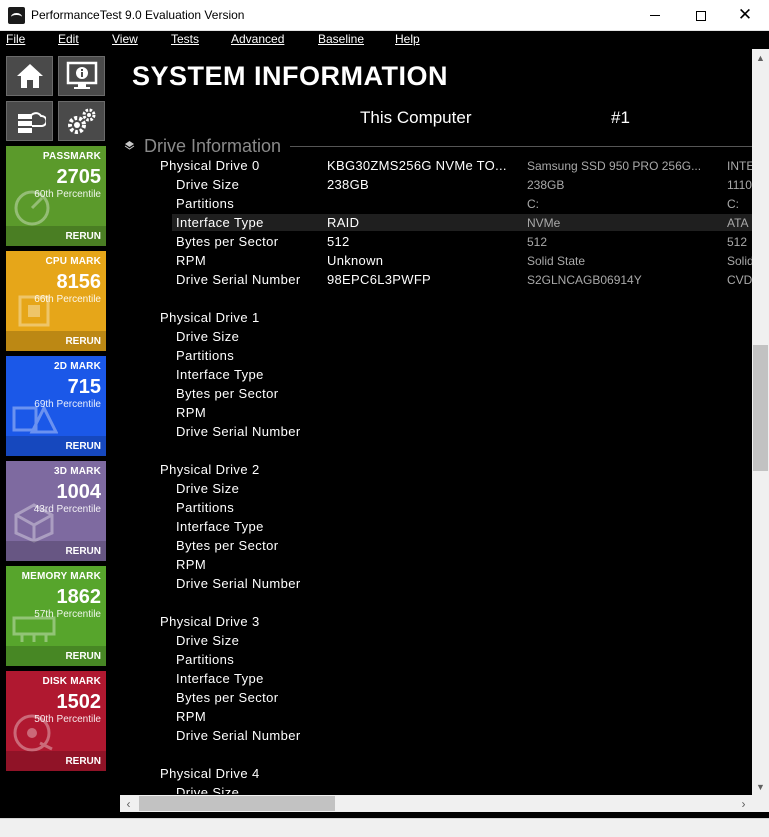 The width and height of the screenshot is (769, 837). Describe the element at coordinates (79, 702) in the screenshot. I see `tile-score: 1502` at that location.